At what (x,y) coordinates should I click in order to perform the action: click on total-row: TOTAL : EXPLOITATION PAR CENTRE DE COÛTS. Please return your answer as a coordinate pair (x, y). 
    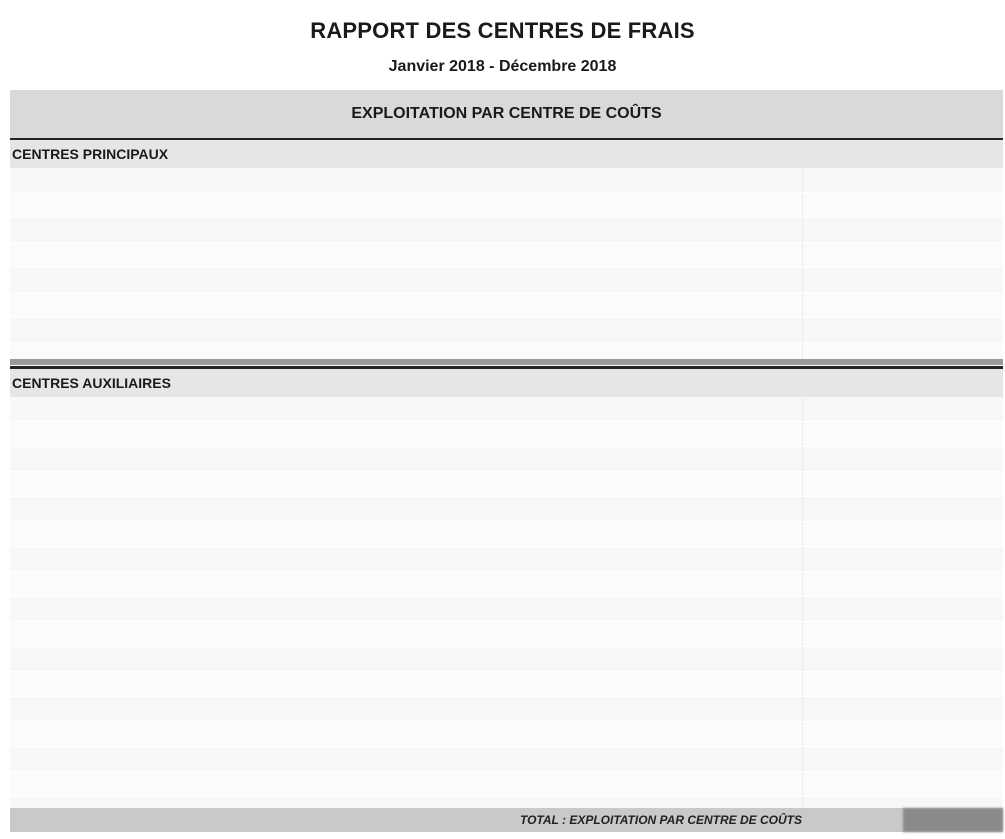
    Looking at the image, I should click on (506, 820).